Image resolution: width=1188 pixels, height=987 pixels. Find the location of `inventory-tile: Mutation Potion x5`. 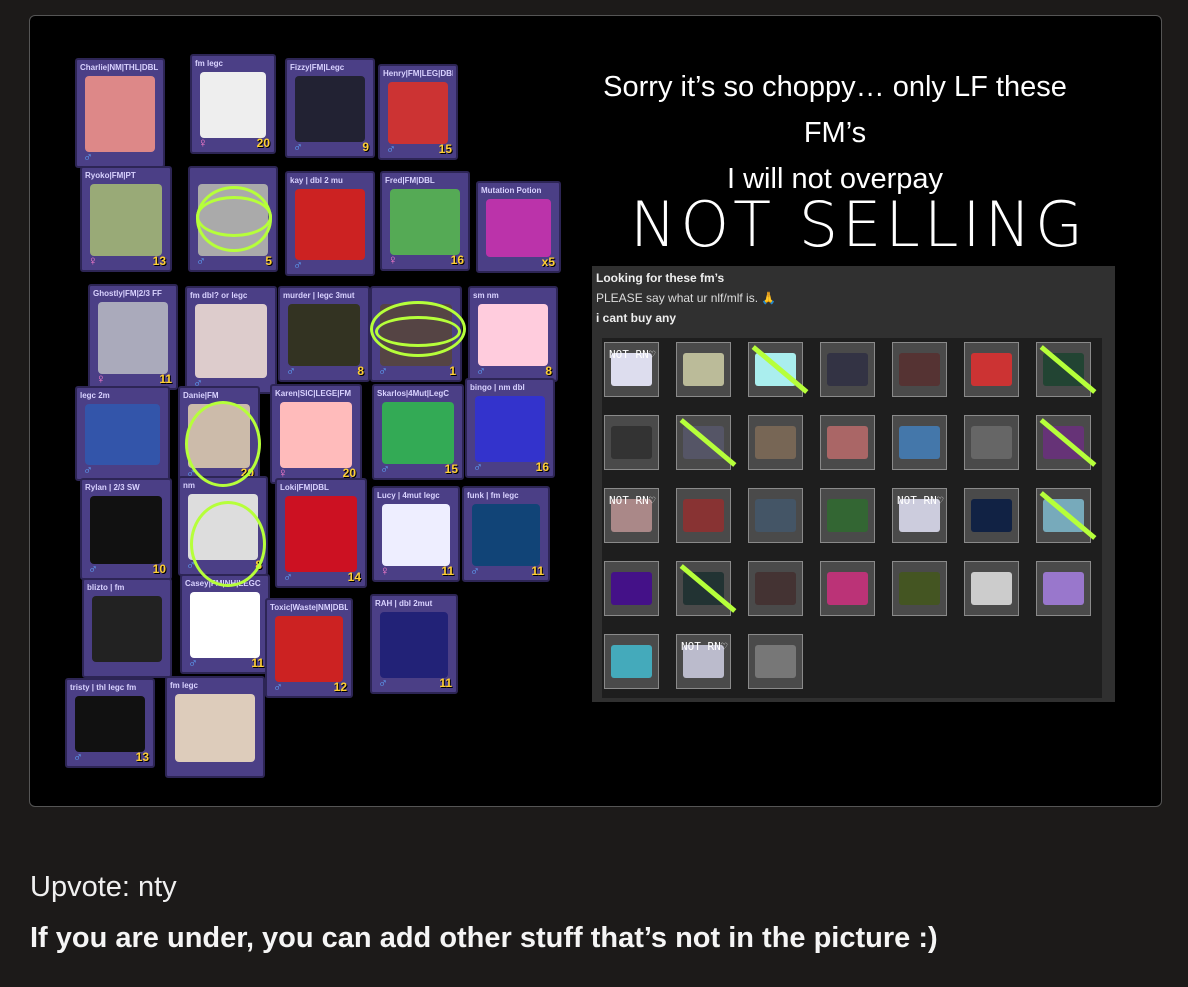

inventory-tile: Mutation Potion x5 is located at coordinates (518, 227).